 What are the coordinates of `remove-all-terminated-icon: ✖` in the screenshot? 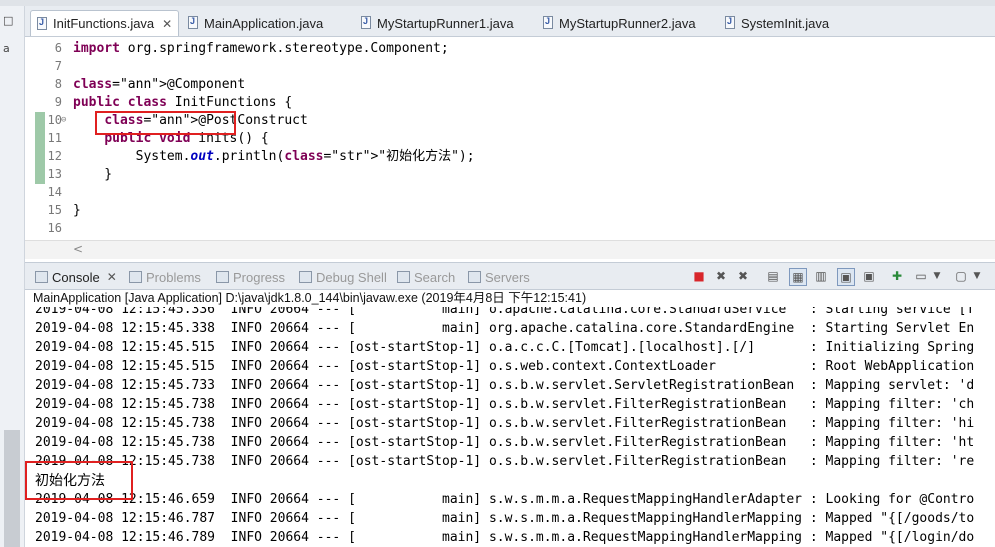 It's located at (743, 276).